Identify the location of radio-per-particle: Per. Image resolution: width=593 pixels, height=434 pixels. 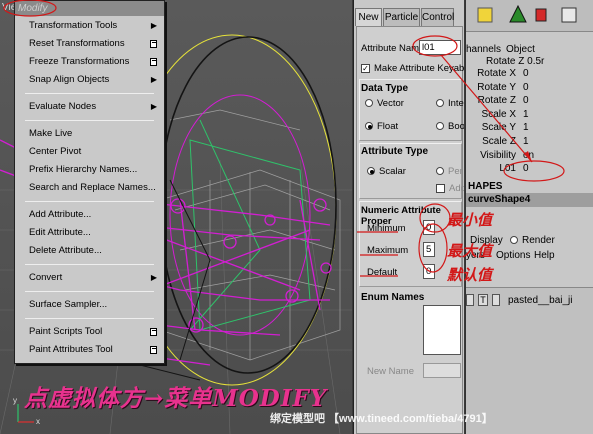
(449, 171).